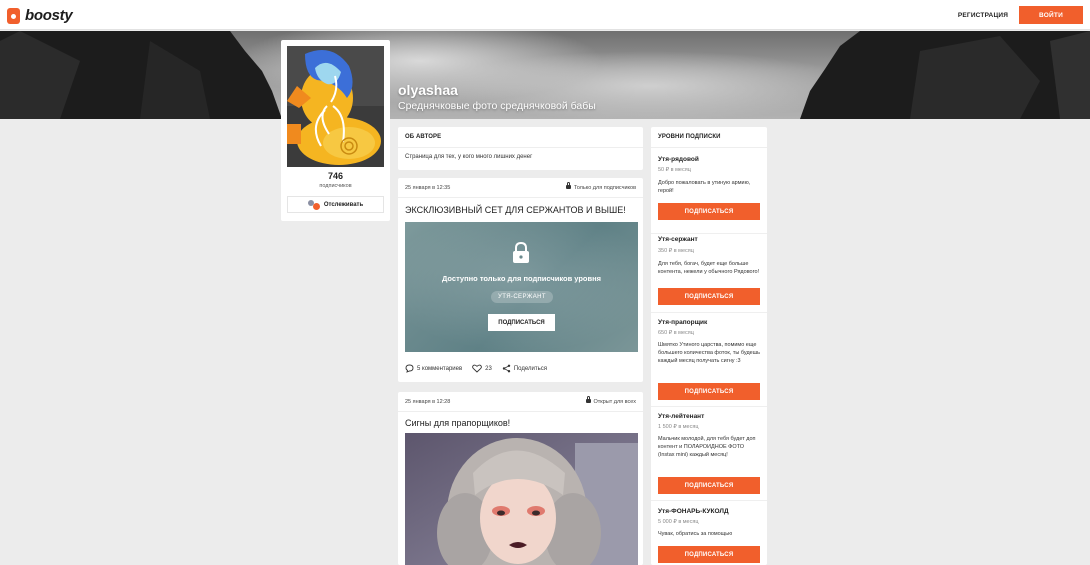 The width and height of the screenshot is (1090, 565). What do you see at coordinates (678, 427) in the screenshot?
I see `tier-price: 1 500 ₽ в месяц` at bounding box center [678, 427].